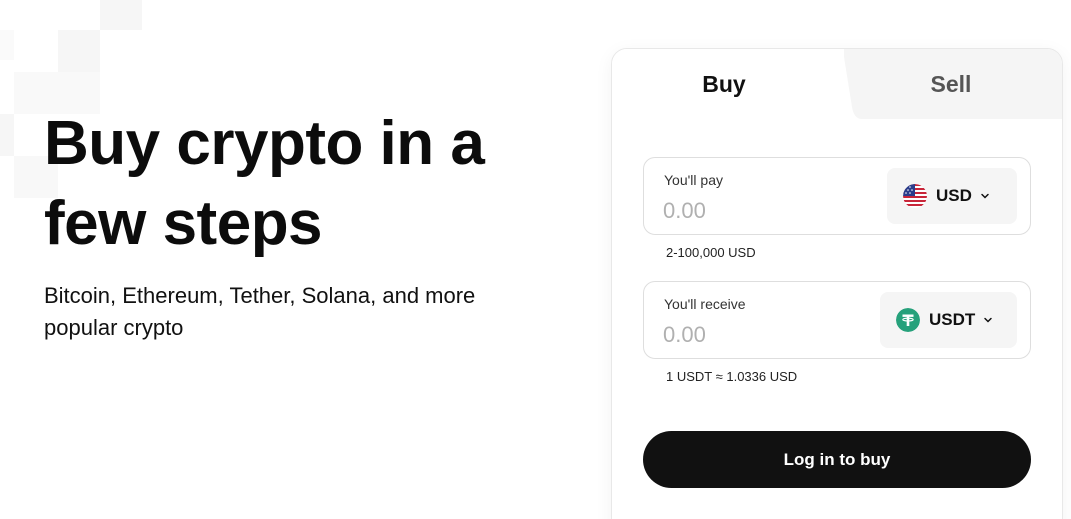 The image size is (1071, 519). What do you see at coordinates (837, 459) in the screenshot?
I see `login-to-buy-button: Log in to buy` at bounding box center [837, 459].